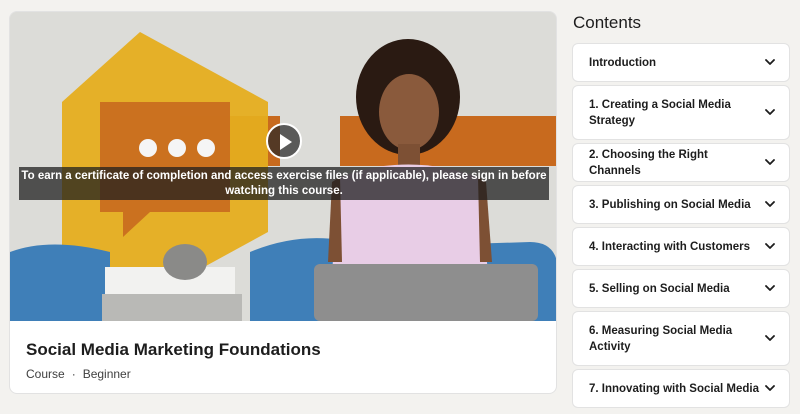 This screenshot has width=800, height=414. I want to click on section-label: 1. Creating a Social Media Strategy, so click(660, 112).